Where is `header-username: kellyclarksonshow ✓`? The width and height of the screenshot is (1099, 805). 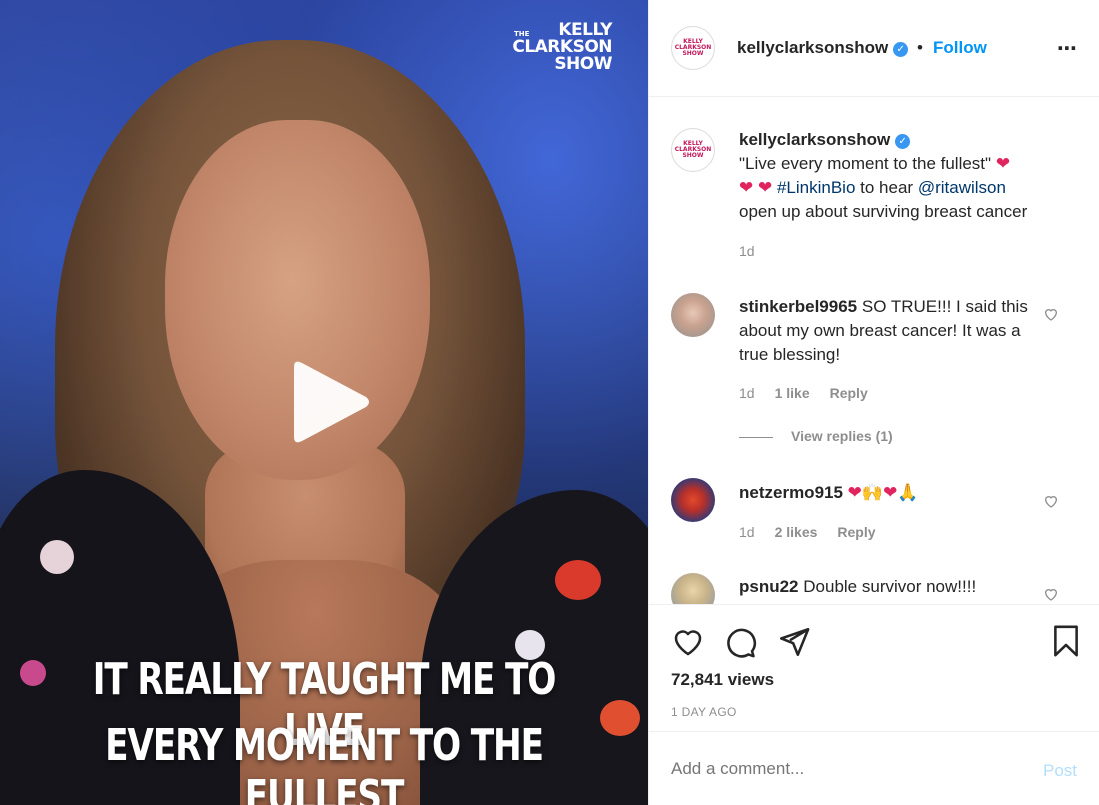
header-username: kellyclarksonshow ✓ is located at coordinates (823, 48).